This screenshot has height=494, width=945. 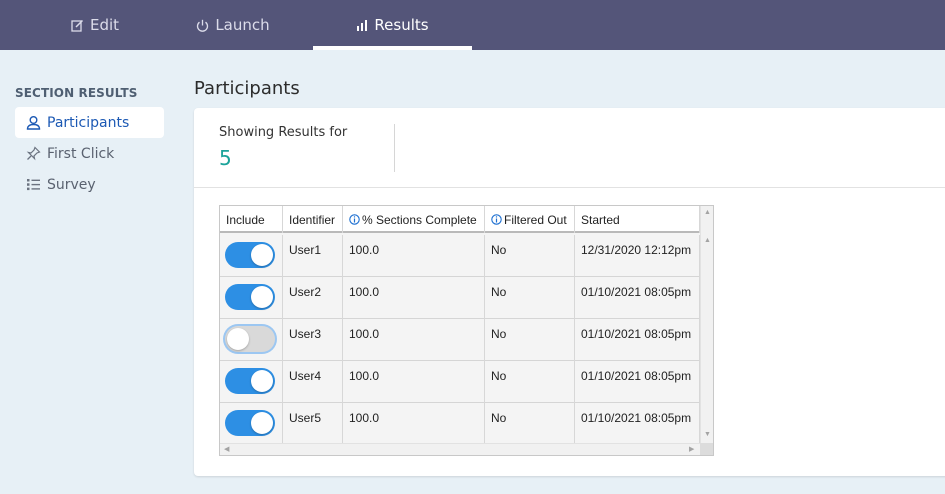 I want to click on scroll-down-icon: ▼, so click(x=707, y=435).